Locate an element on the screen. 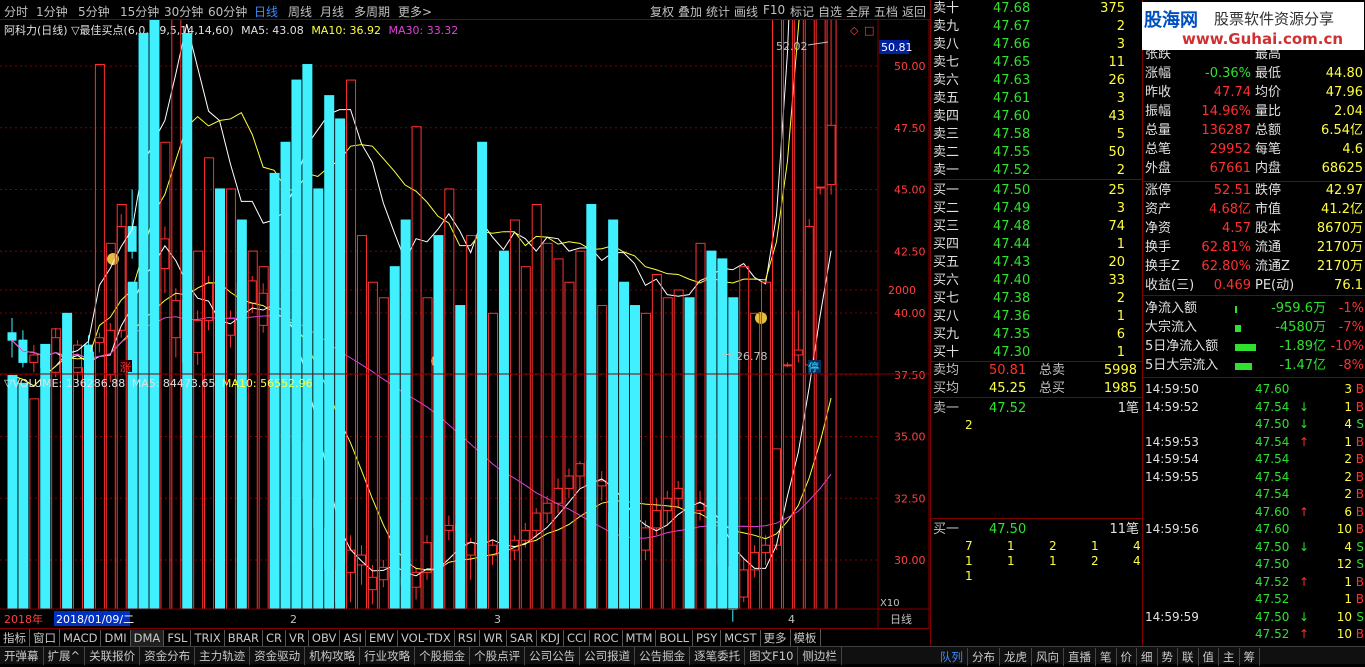 This screenshot has height=667, width=1365. tool-back: 返回 is located at coordinates (914, 11).